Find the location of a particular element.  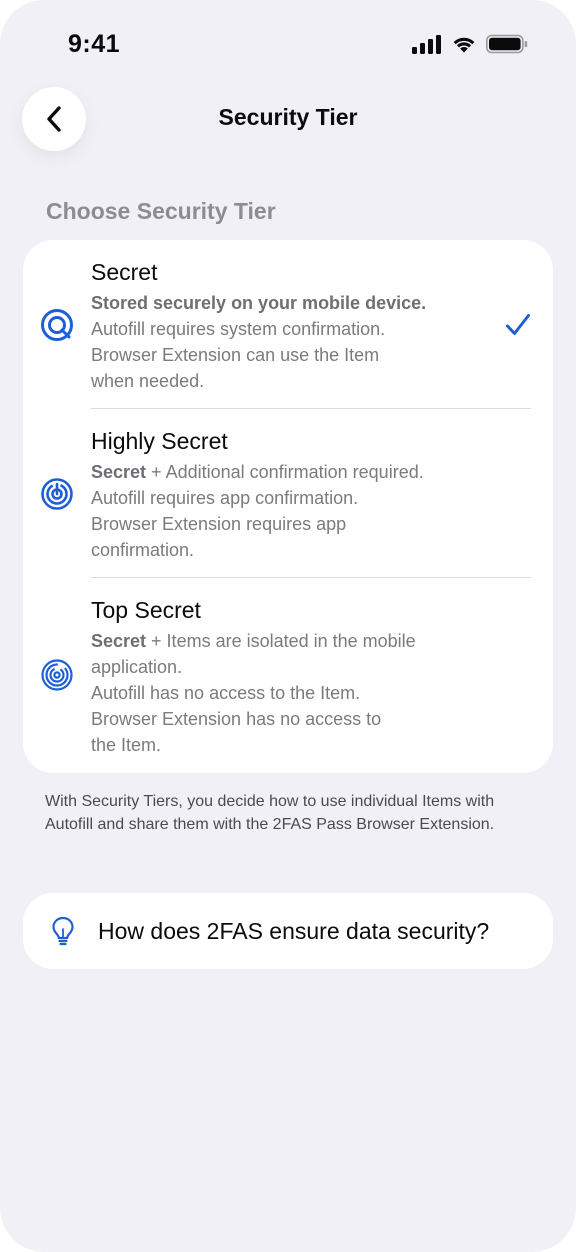

tier-desc-line: Autofill has no access to the Item. is located at coordinates (291, 693).